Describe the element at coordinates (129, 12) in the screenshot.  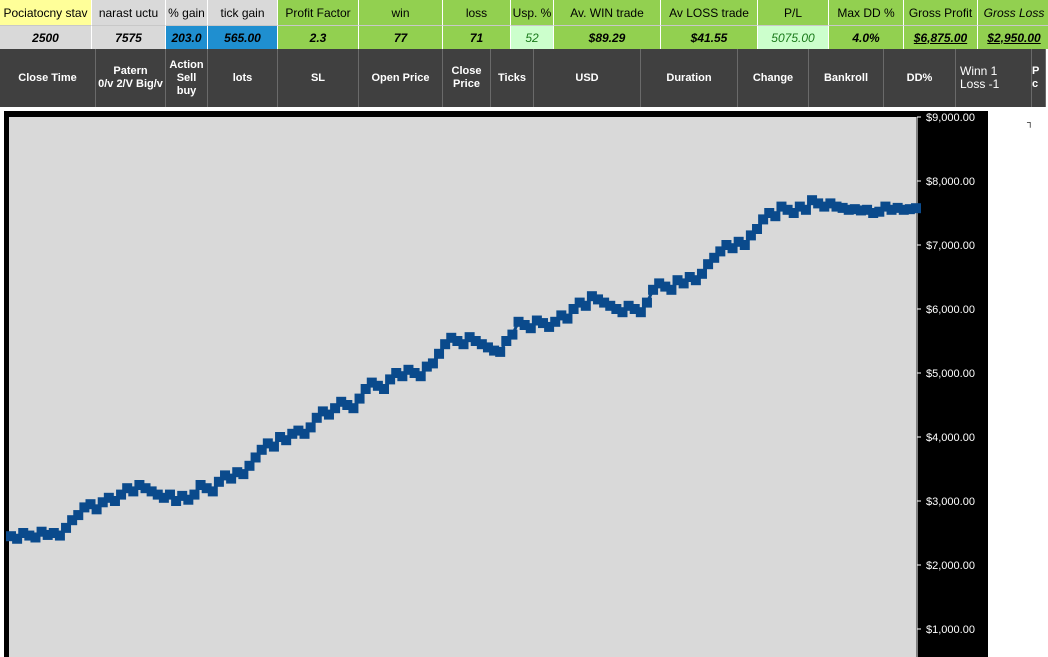
I see `account-growth-label: narast uctu` at that location.